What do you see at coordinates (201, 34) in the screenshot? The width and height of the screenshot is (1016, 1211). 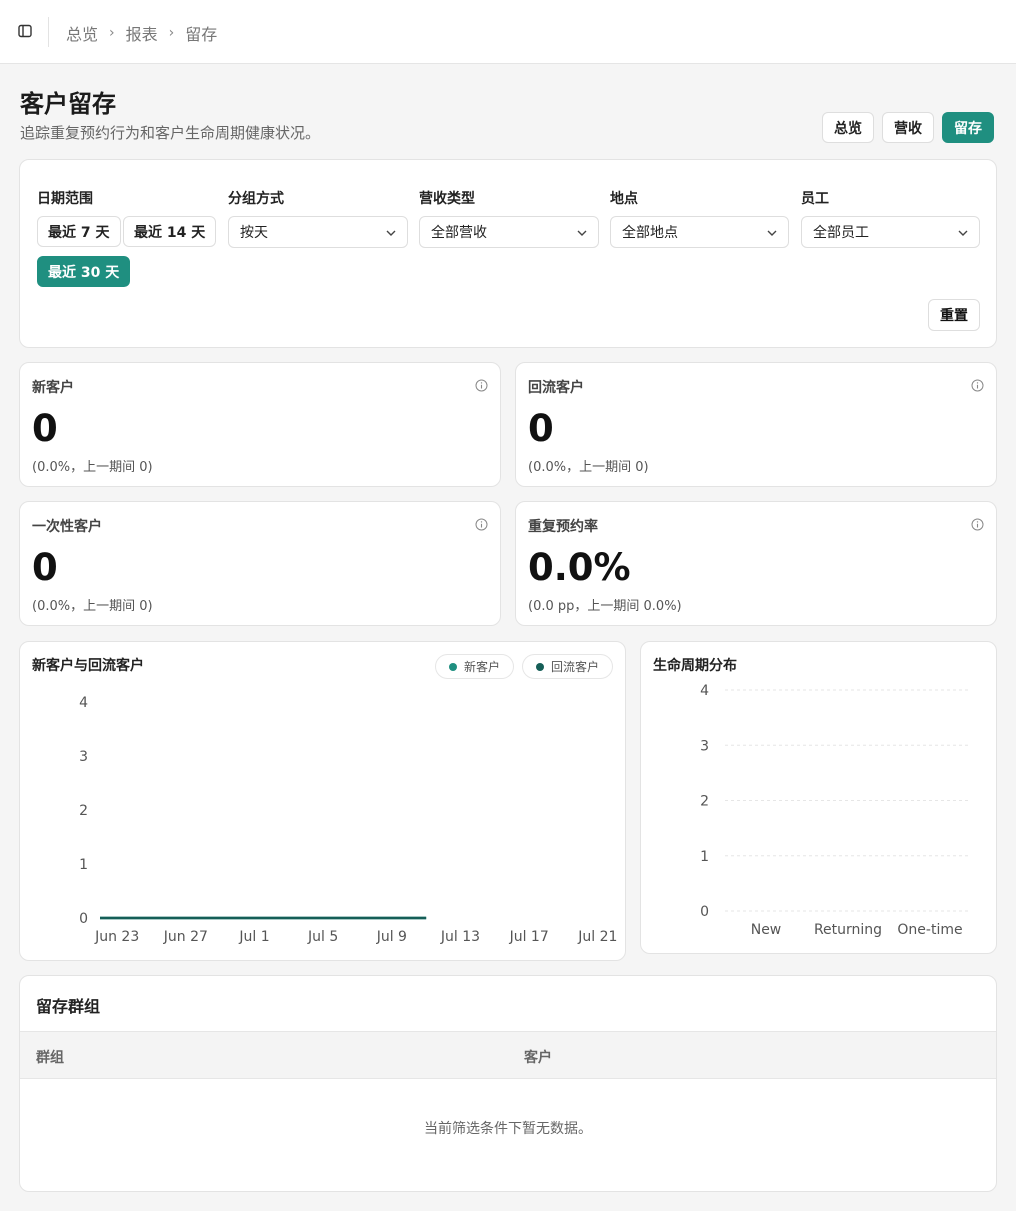 I see `breadcrumb-item-retention: 留存` at bounding box center [201, 34].